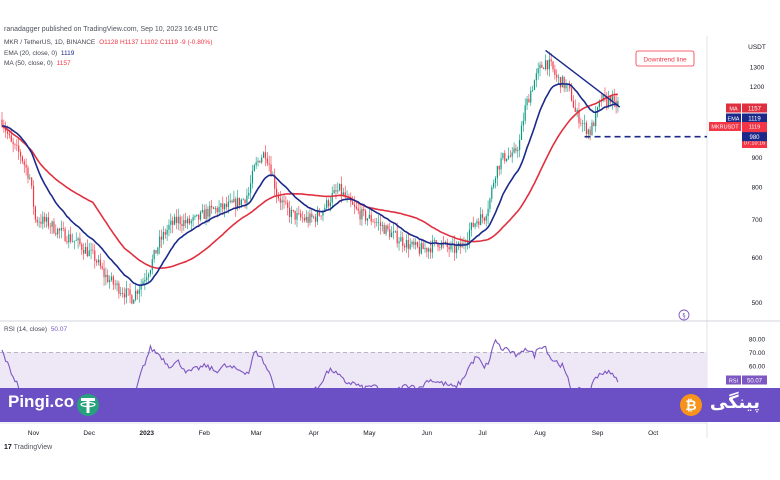  I want to click on time-tick-label: Apr, so click(314, 433).